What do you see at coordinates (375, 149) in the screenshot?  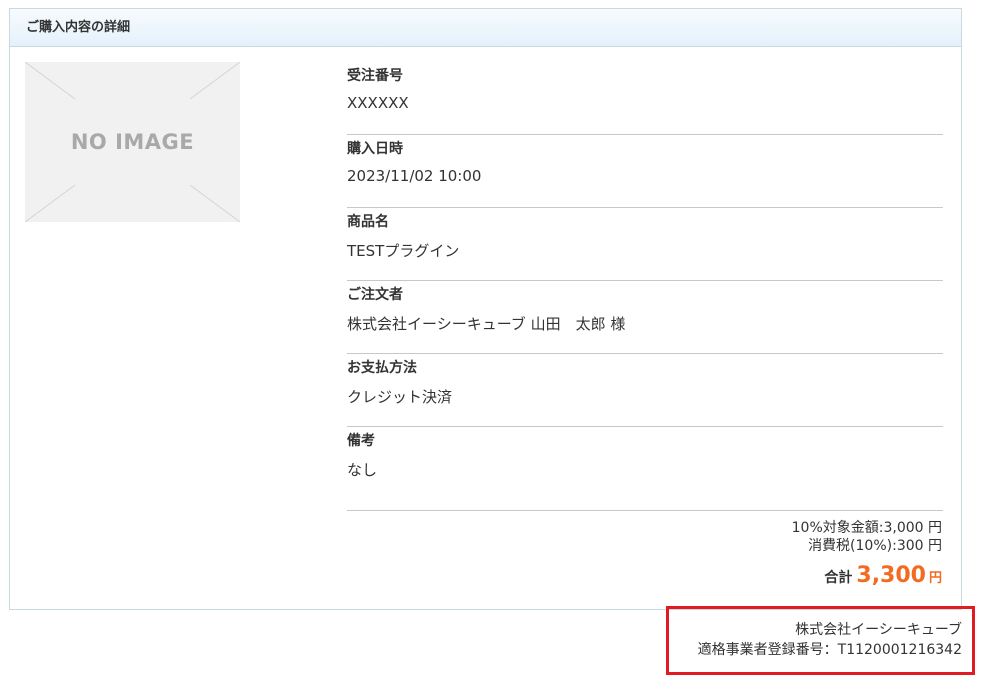 I see `detail-label: 購入日時` at bounding box center [375, 149].